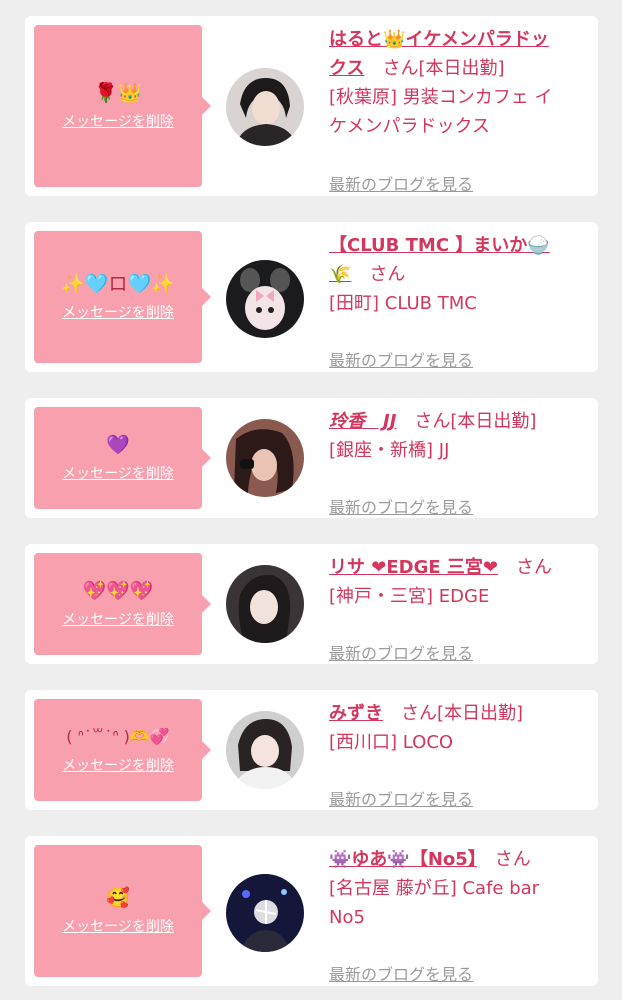 The image size is (622, 1000). I want to click on sender-name-link-cont: クス, so click(346, 68).